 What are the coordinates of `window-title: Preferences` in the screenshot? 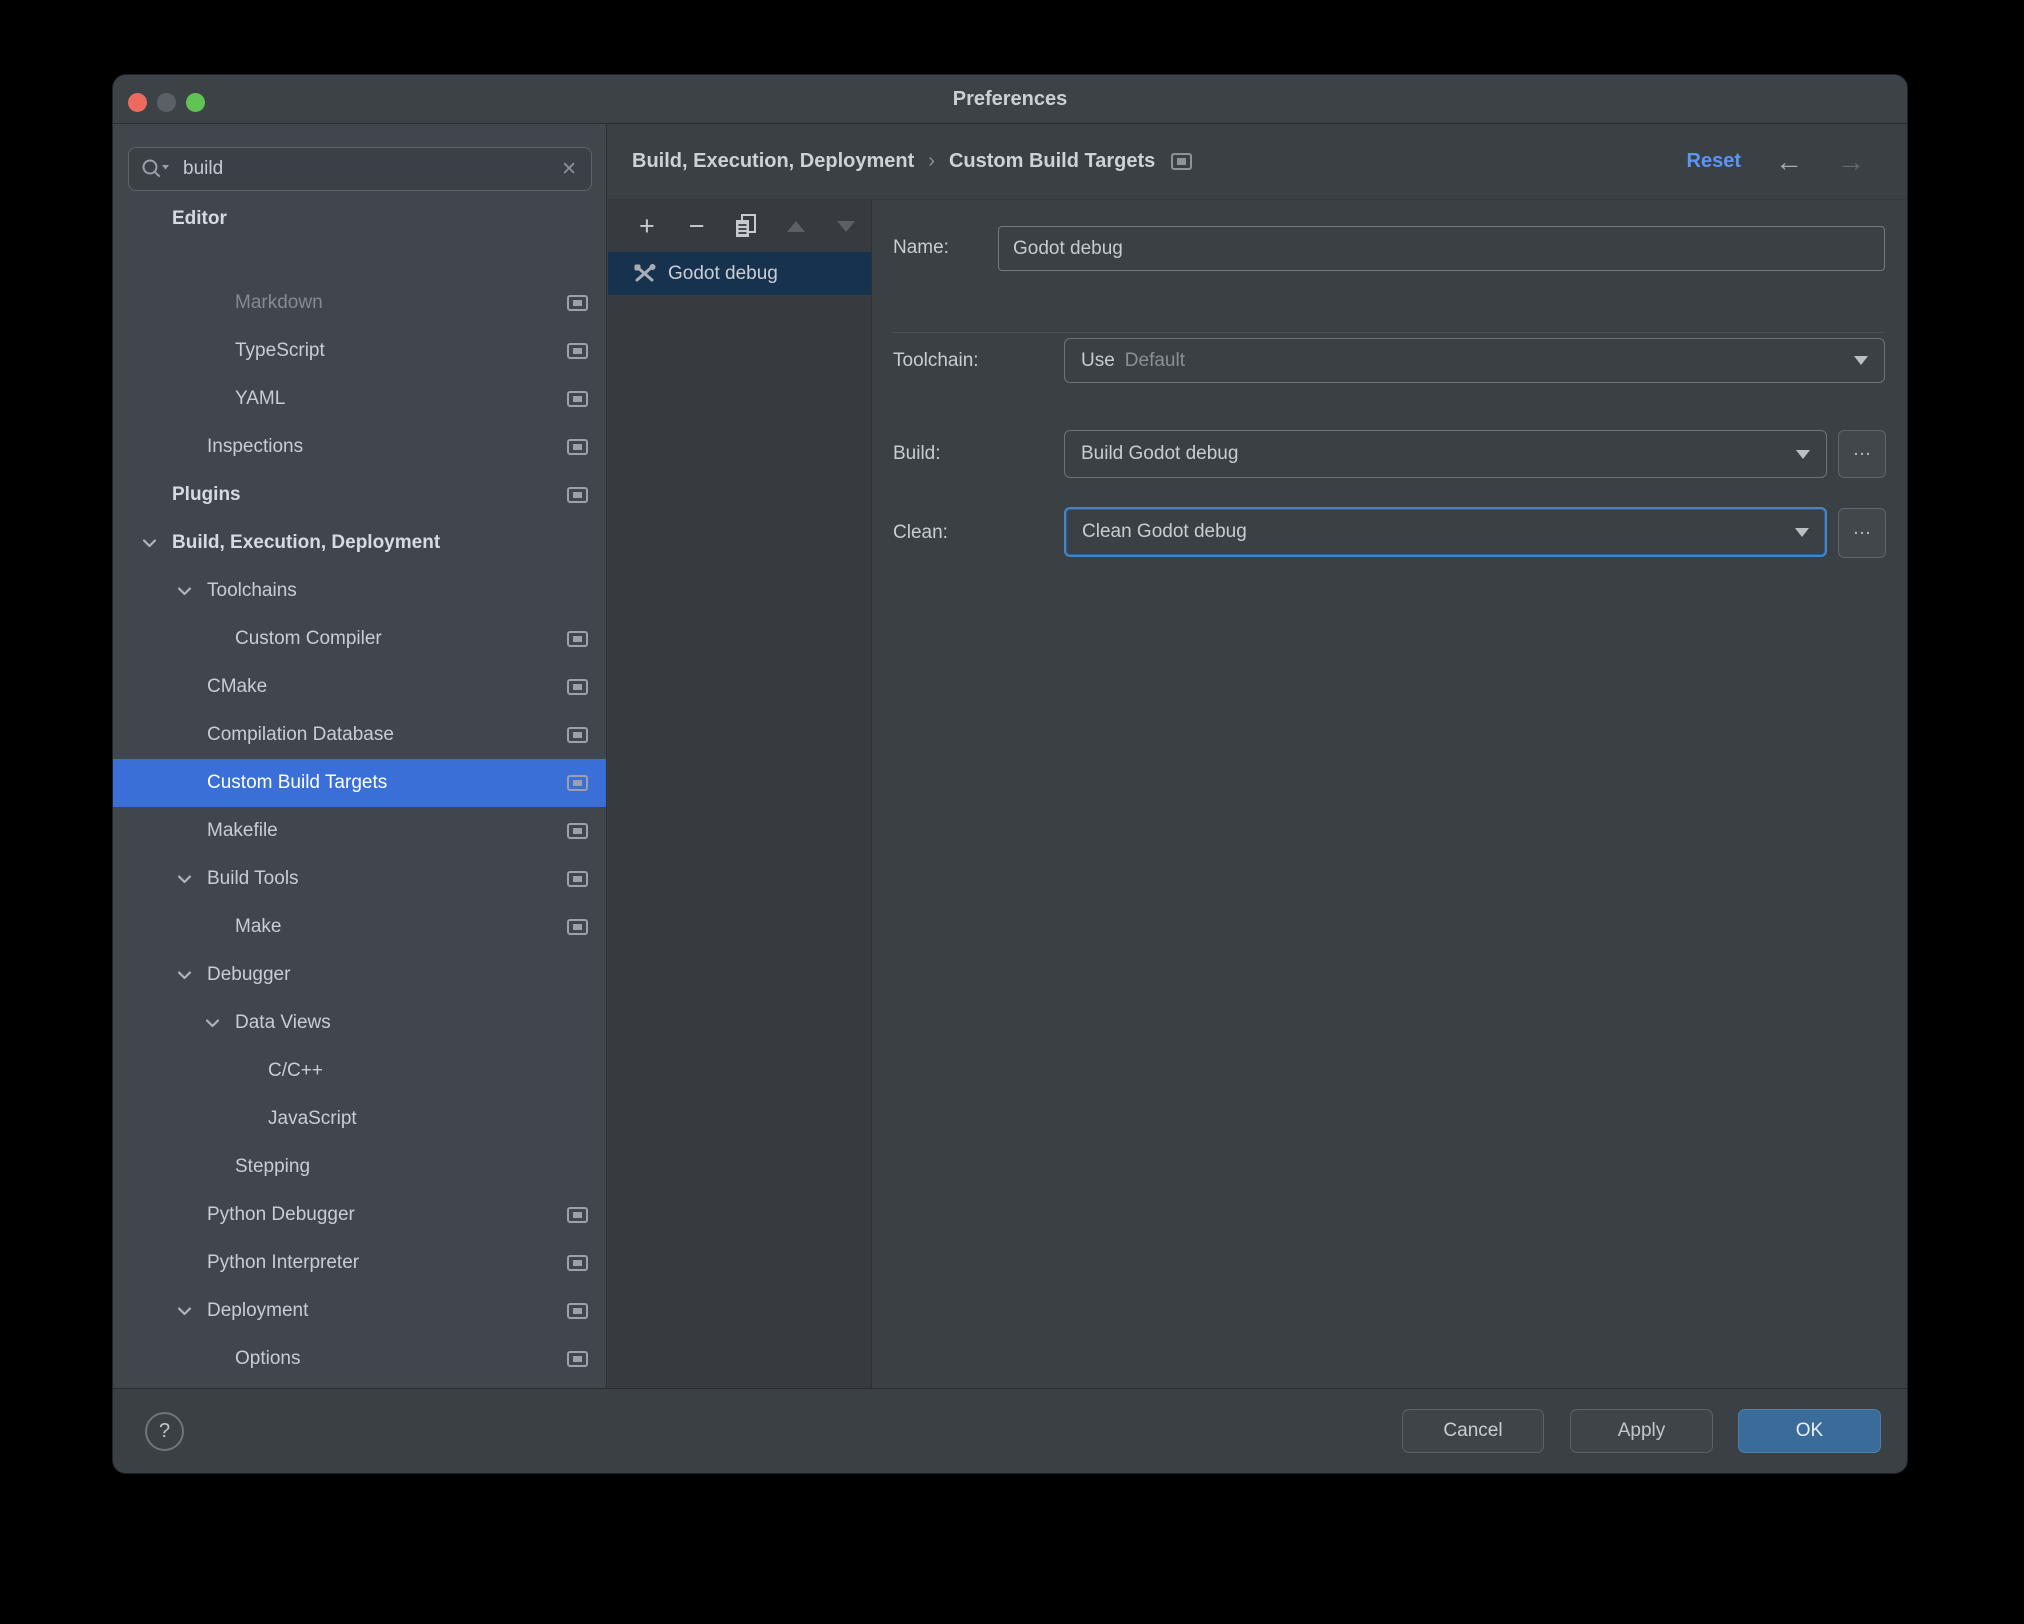 It's located at (1010, 99).